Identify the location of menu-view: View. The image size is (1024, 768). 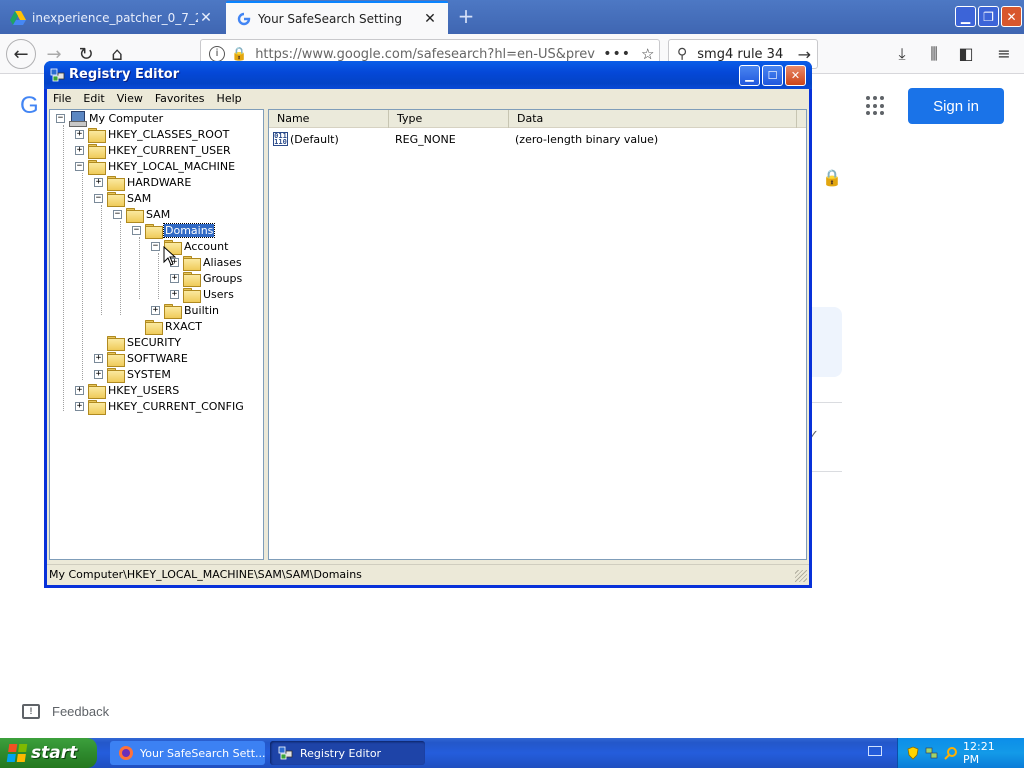
(130, 98).